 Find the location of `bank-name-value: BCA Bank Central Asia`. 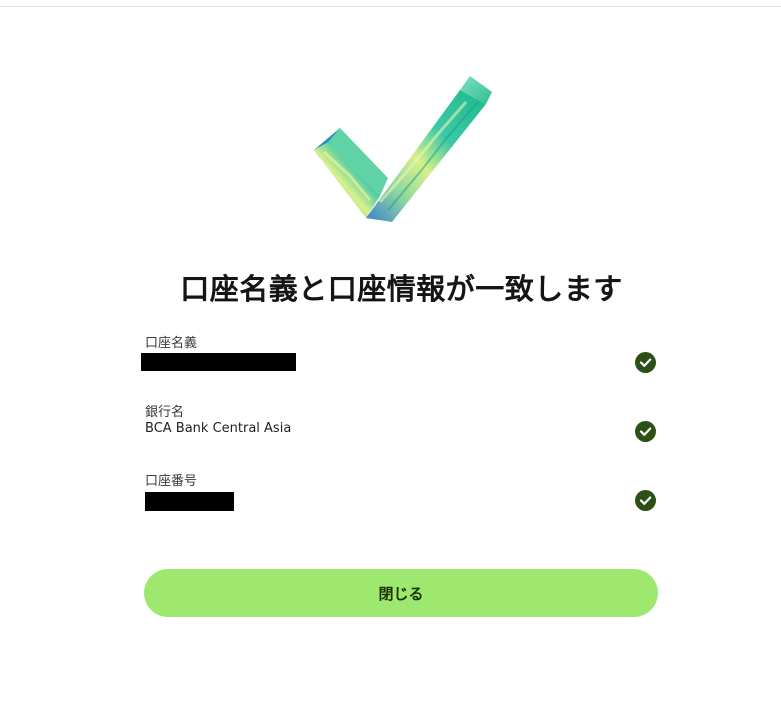

bank-name-value: BCA Bank Central Asia is located at coordinates (218, 428).